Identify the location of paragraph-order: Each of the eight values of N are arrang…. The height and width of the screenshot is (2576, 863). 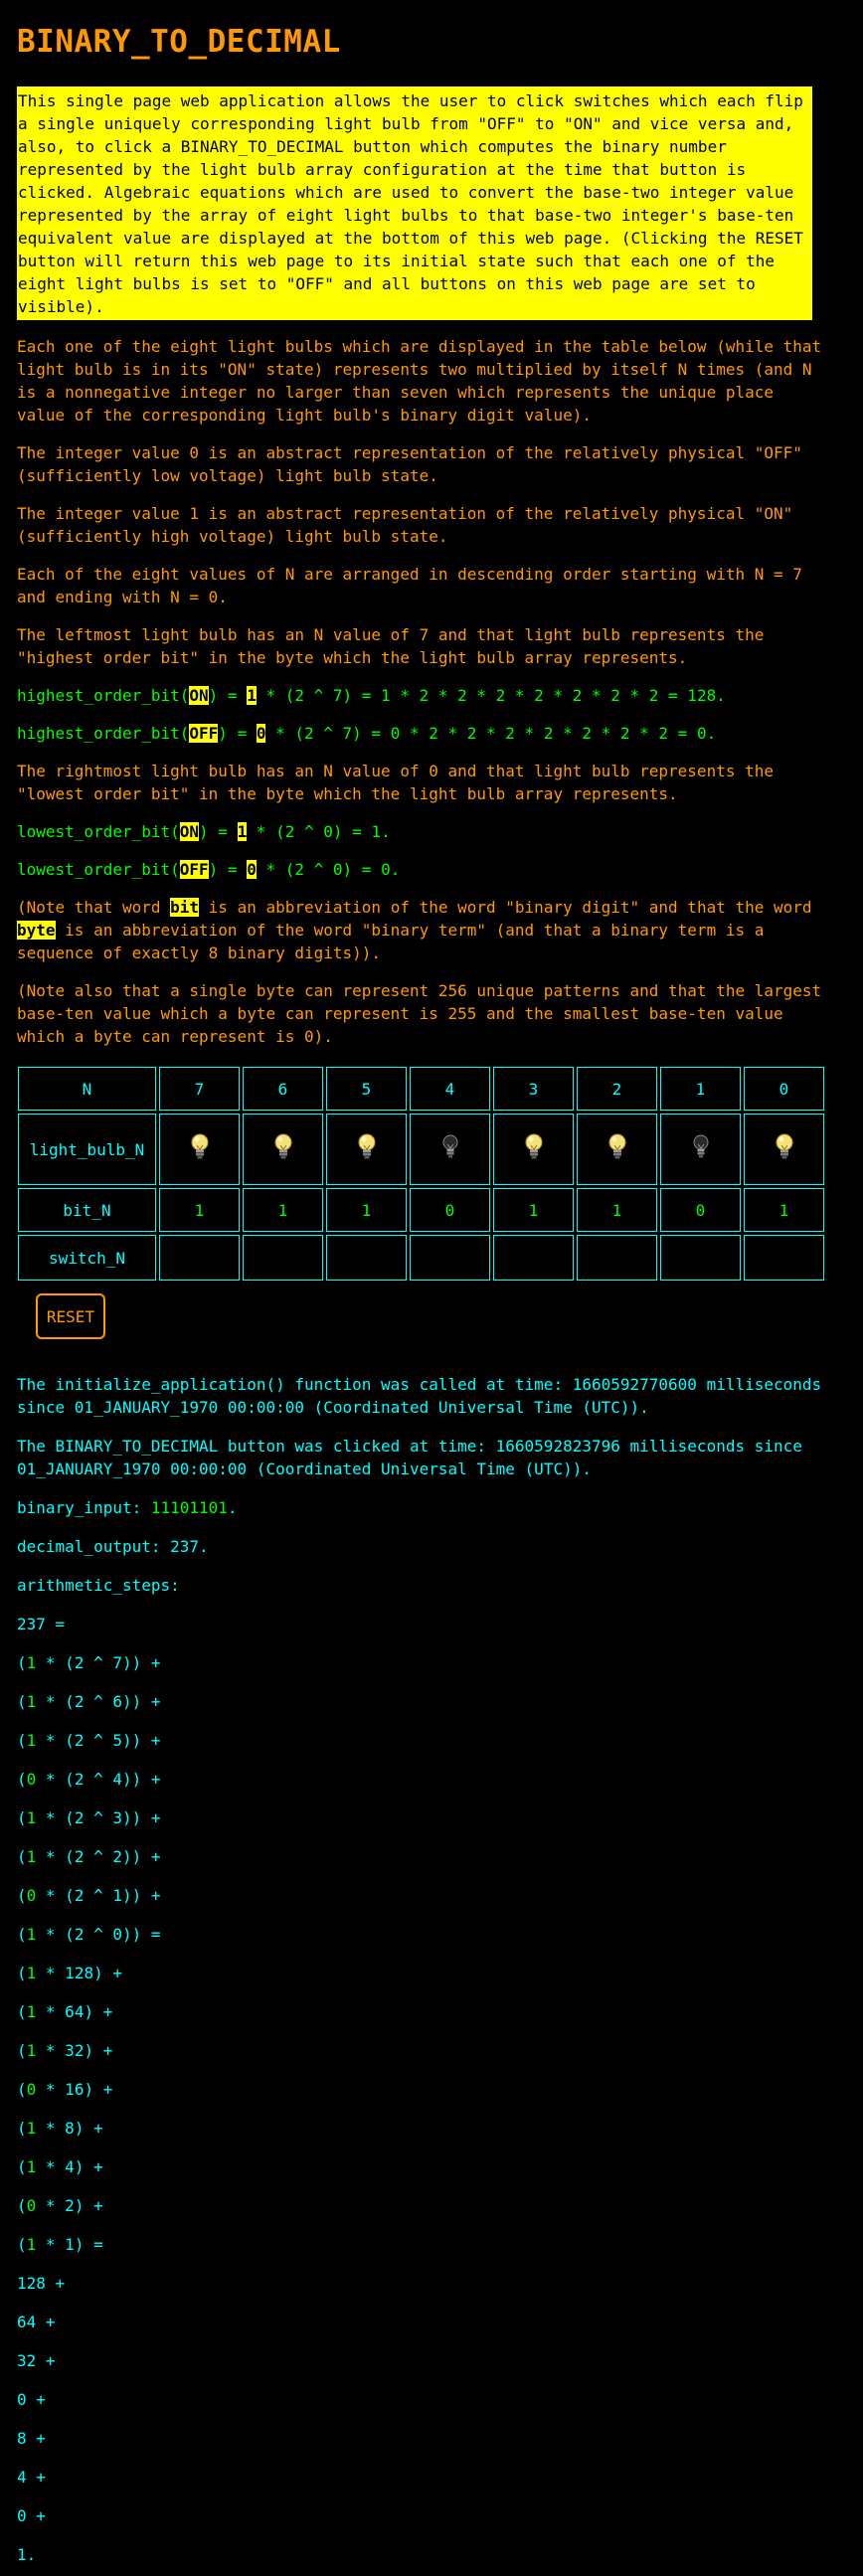
(410, 585).